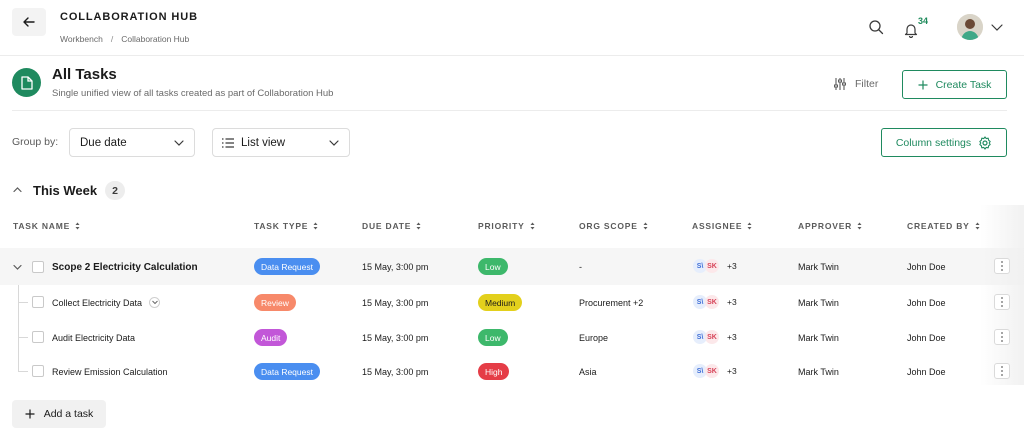 Image resolution: width=1024 pixels, height=447 pixels. What do you see at coordinates (35, 142) in the screenshot?
I see `group-by-label: Group by:` at bounding box center [35, 142].